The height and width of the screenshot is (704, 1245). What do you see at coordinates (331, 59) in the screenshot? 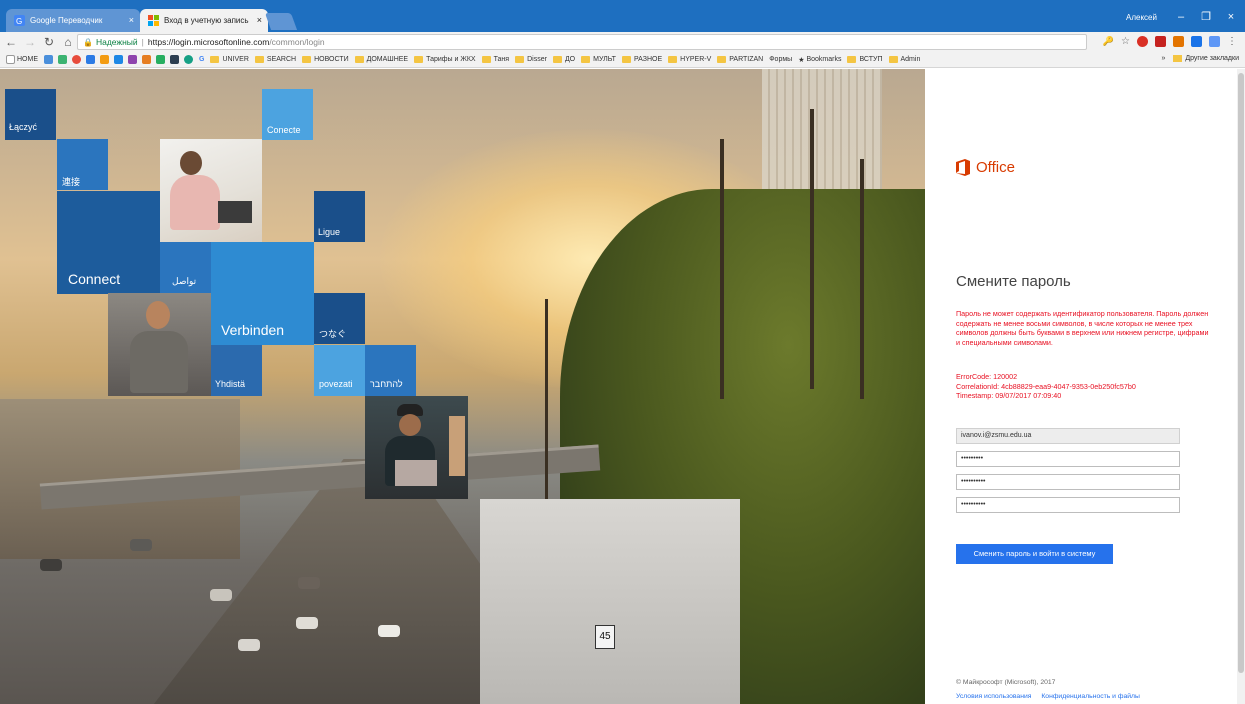
I see `bookmark-label: НОВОСТИ` at bounding box center [331, 59].